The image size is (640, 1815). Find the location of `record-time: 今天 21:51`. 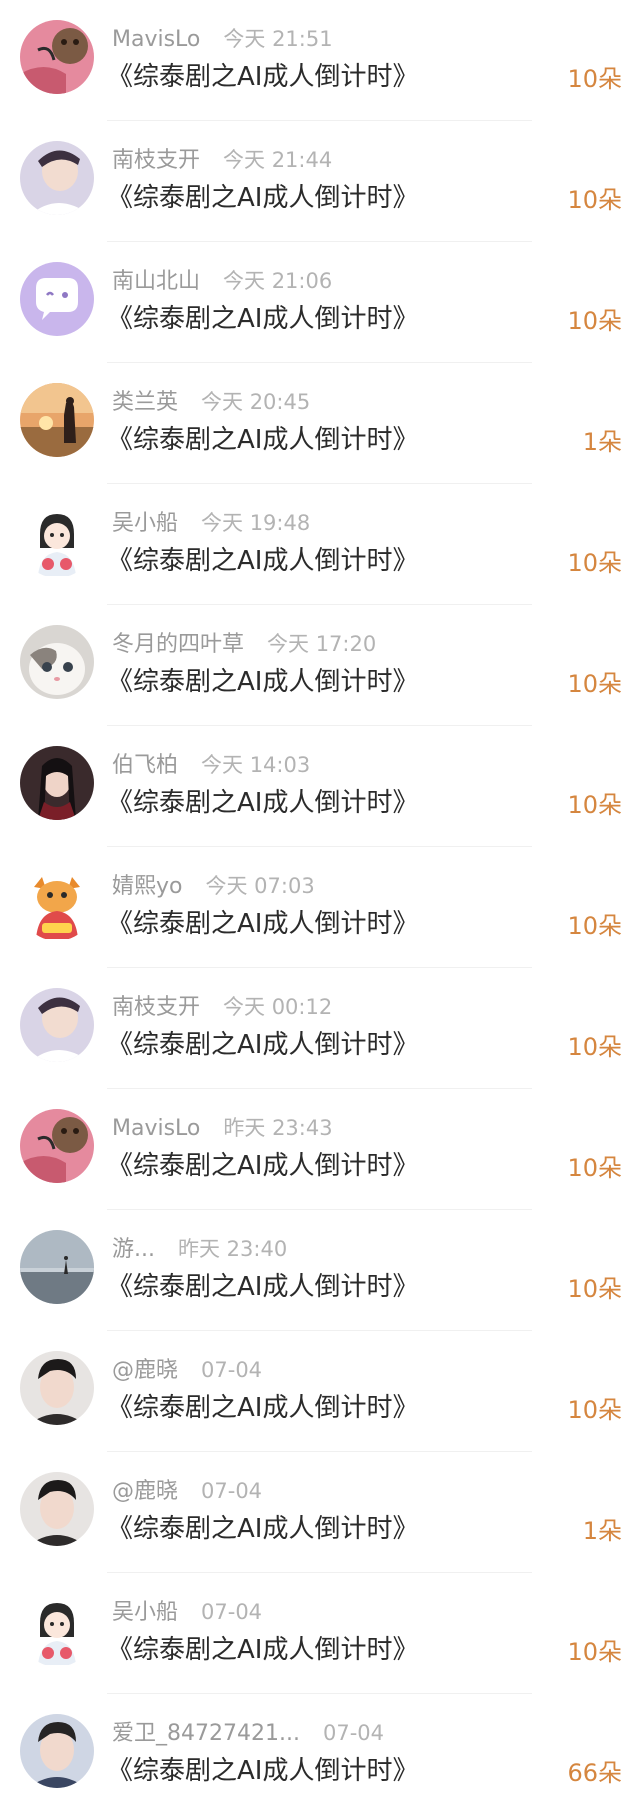

record-time: 今天 21:51 is located at coordinates (278, 39).